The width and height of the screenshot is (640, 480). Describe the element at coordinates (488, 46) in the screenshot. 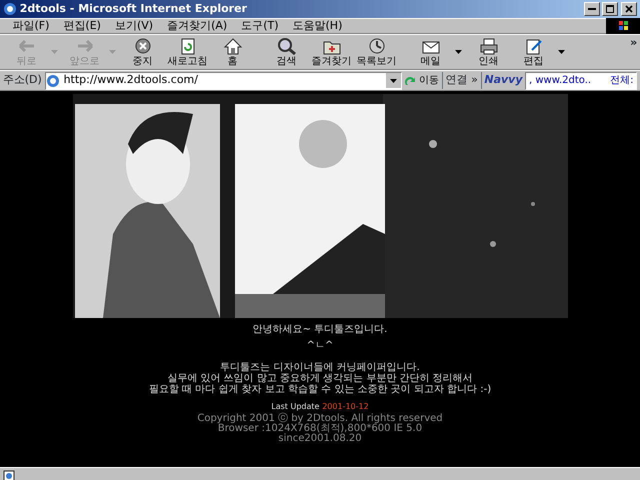

I see `printer-icon` at that location.